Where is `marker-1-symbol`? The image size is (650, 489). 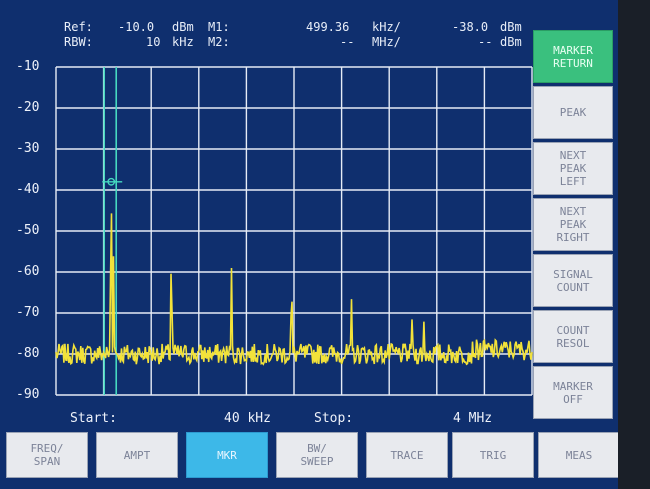 marker-1-symbol is located at coordinates (112, 181).